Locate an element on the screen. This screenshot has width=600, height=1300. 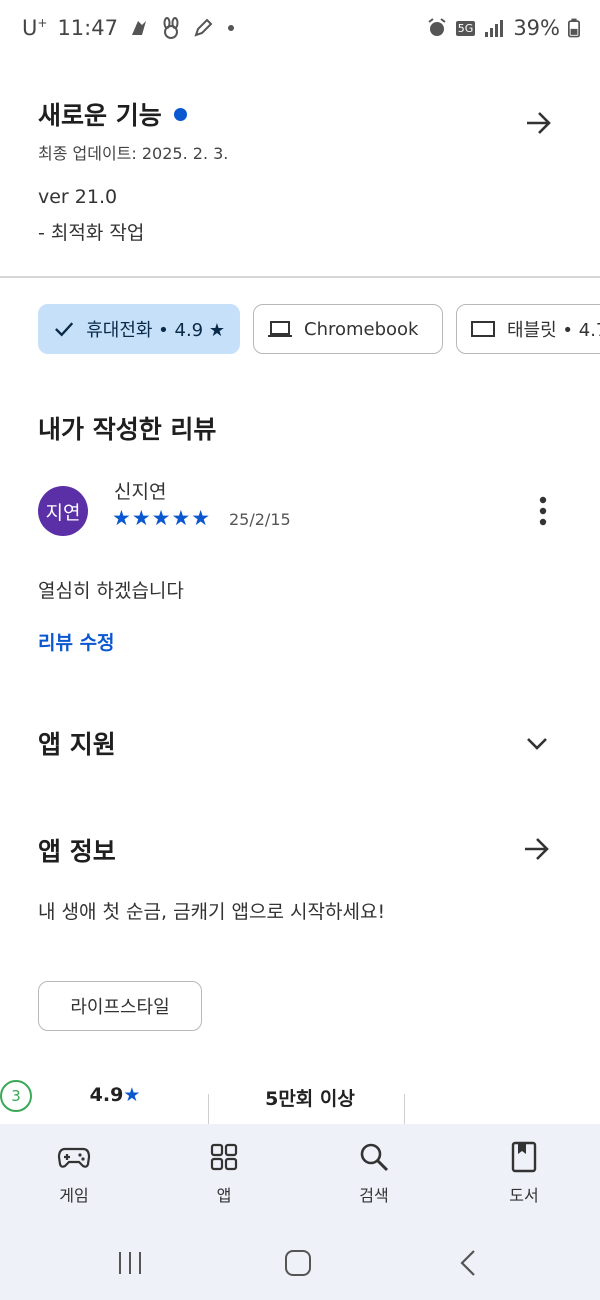
stats-row: 4.9★ 5만회 이상 3 is located at coordinates (300, 1105).